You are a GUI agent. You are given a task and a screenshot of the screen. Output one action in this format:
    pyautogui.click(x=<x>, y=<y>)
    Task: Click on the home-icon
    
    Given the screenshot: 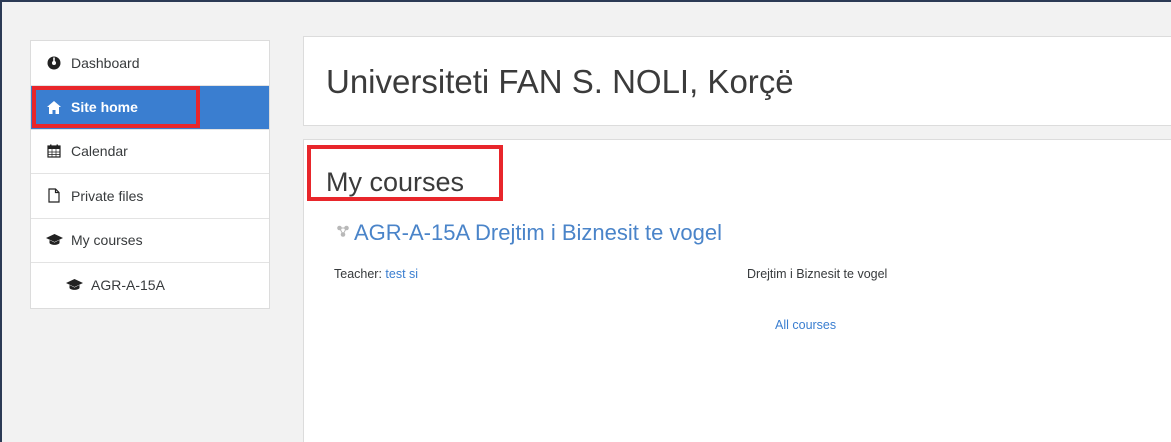 What is the action you would take?
    pyautogui.click(x=54, y=107)
    